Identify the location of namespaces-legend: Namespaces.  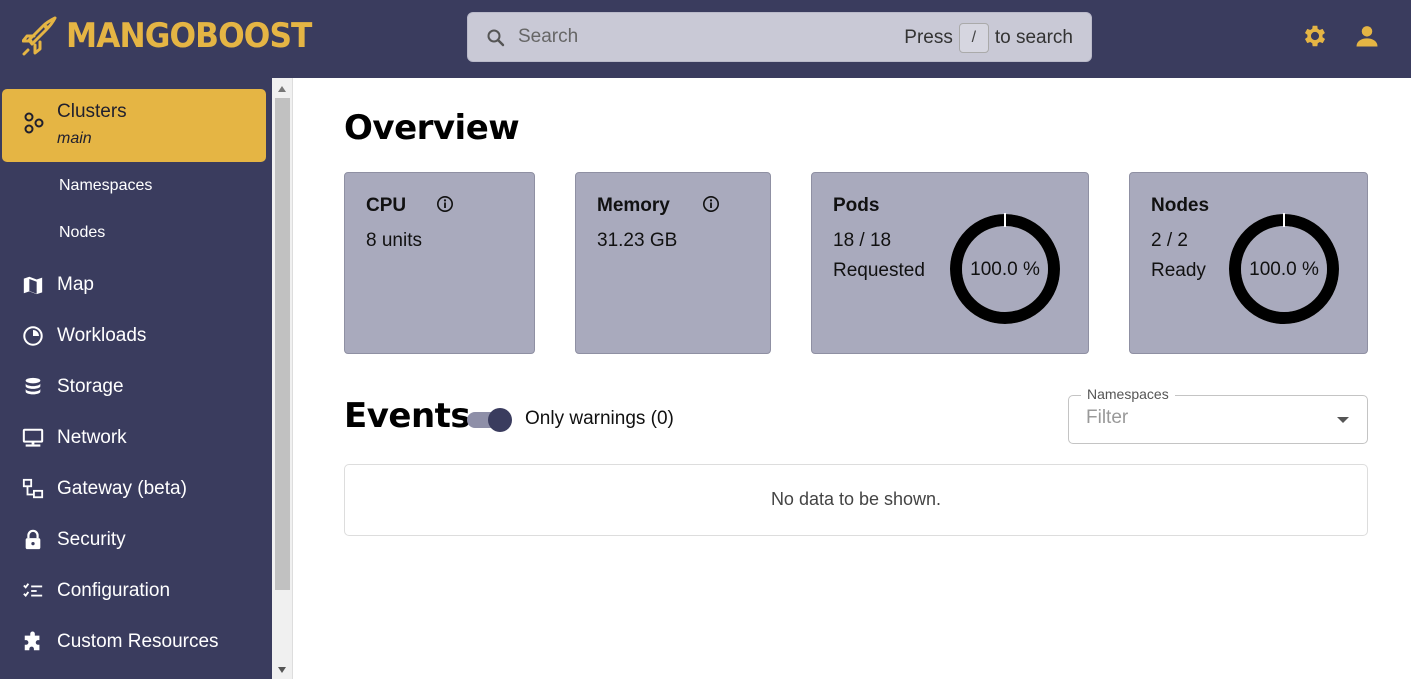
(1128, 394).